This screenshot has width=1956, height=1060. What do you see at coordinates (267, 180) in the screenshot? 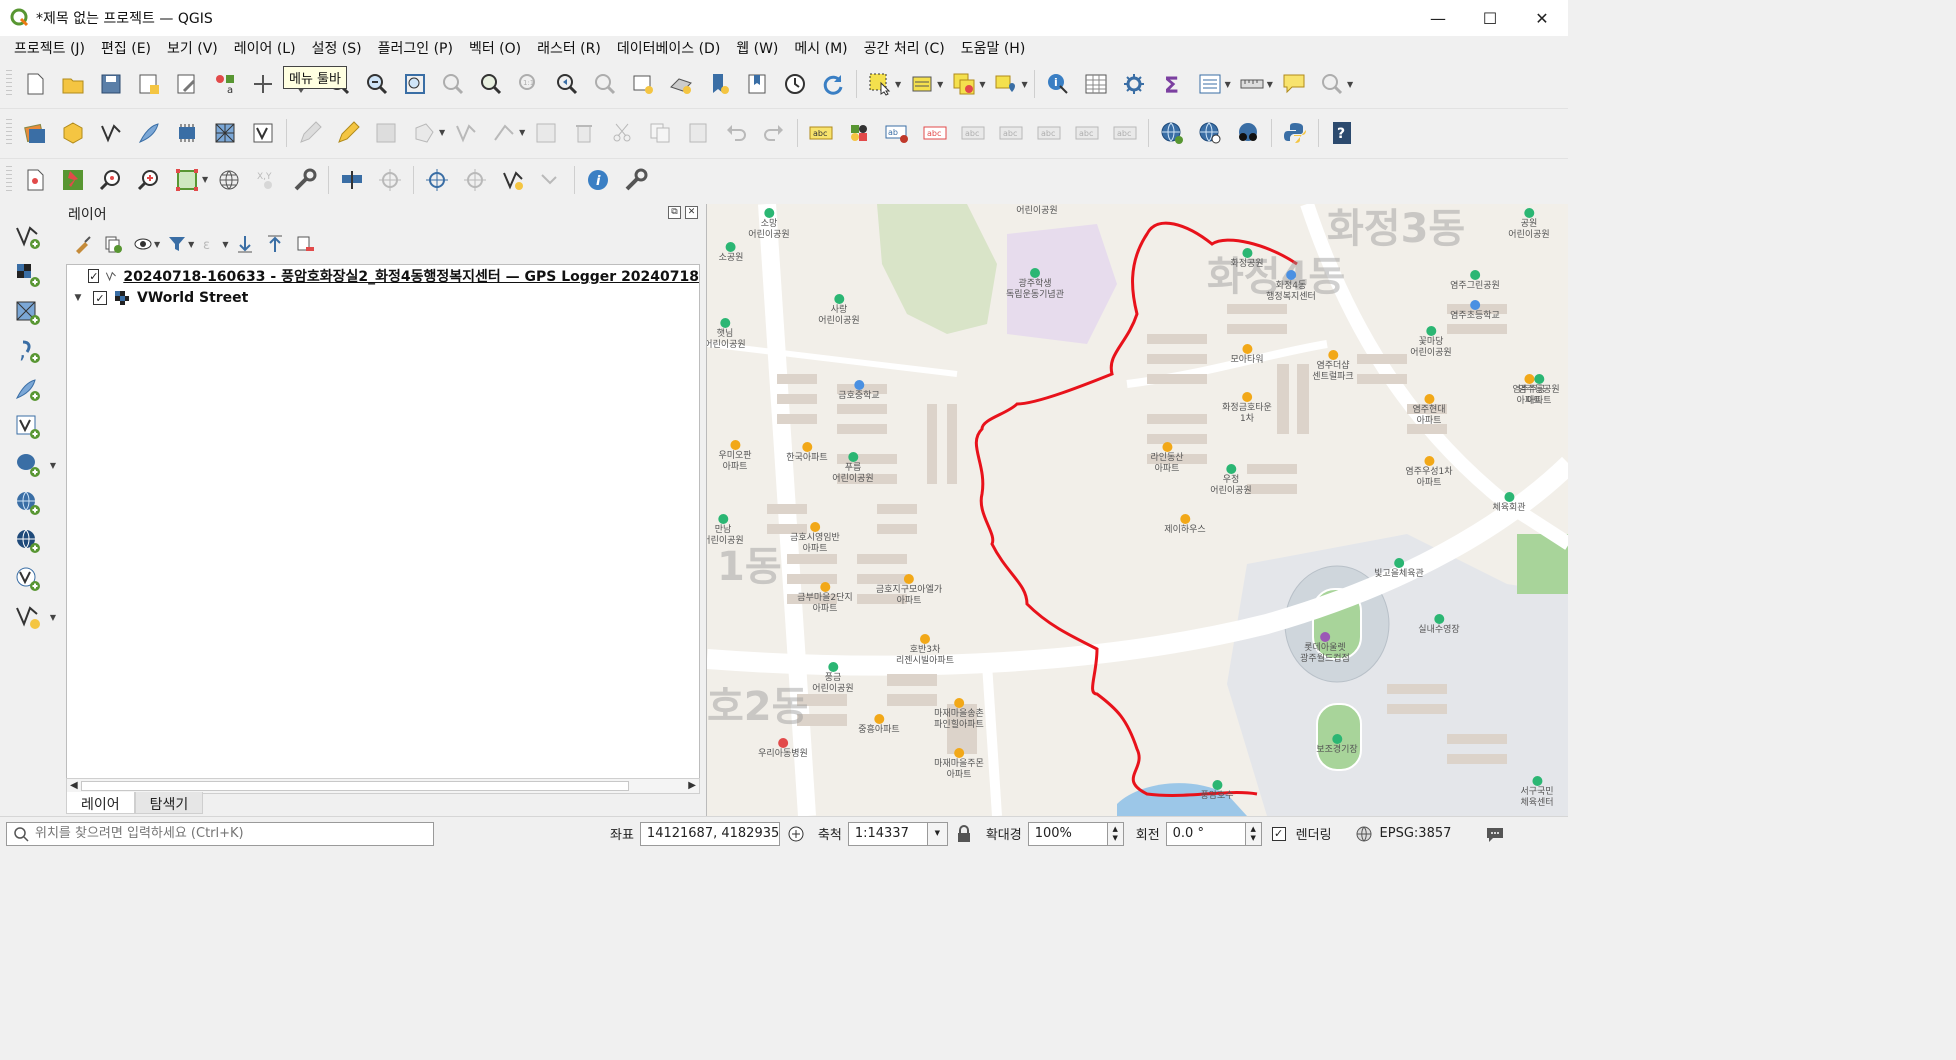
I see `xy-tool-icon: X,Y` at bounding box center [267, 180].